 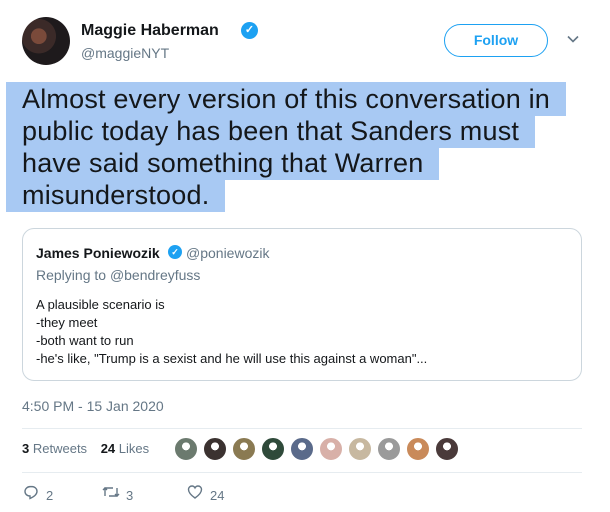 What do you see at coordinates (50, 495) in the screenshot?
I see `reply-count: 2` at bounding box center [50, 495].